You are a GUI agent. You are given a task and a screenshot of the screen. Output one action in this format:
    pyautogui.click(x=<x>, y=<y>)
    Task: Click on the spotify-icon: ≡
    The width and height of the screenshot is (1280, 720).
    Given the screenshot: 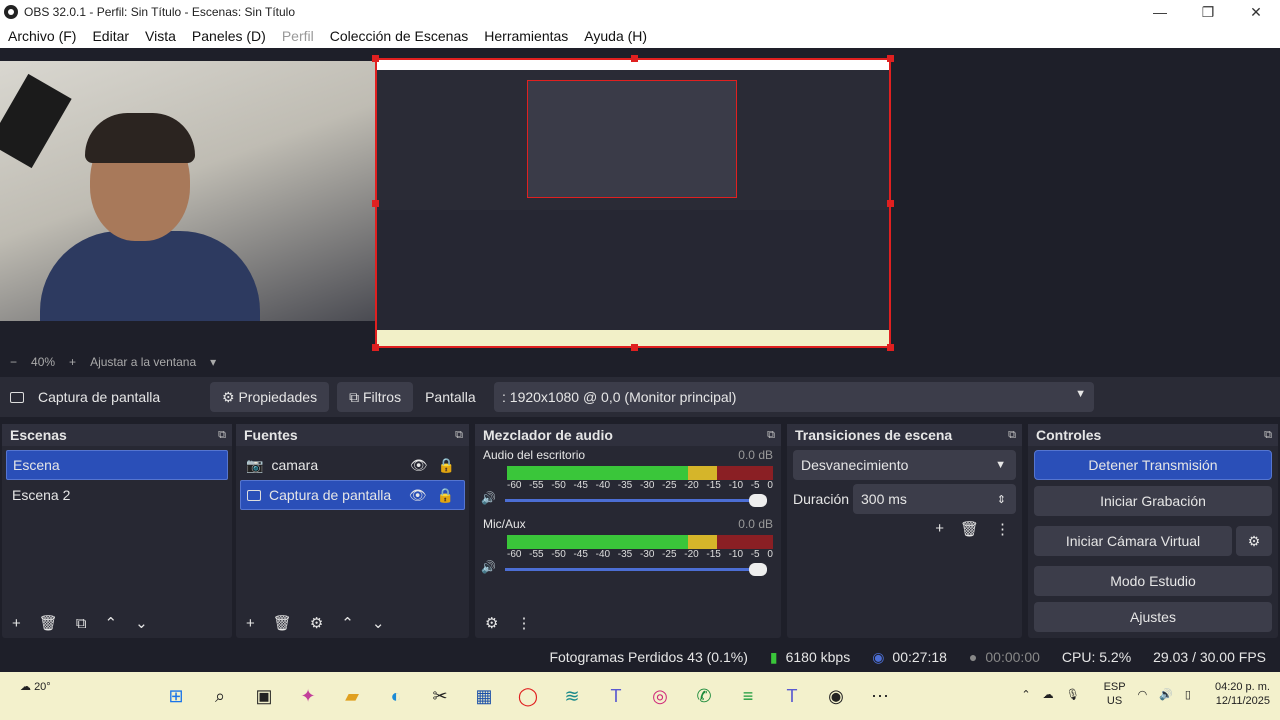 What is the action you would take?
    pyautogui.click(x=748, y=696)
    